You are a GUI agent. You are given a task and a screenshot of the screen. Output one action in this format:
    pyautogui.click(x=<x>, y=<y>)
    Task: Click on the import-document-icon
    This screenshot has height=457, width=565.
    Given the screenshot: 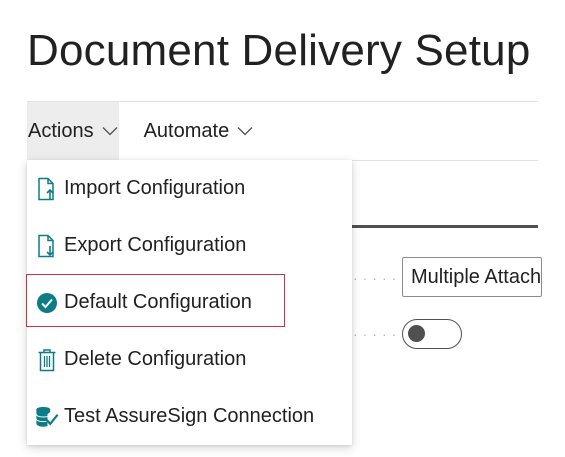 What is the action you would take?
    pyautogui.click(x=47, y=189)
    